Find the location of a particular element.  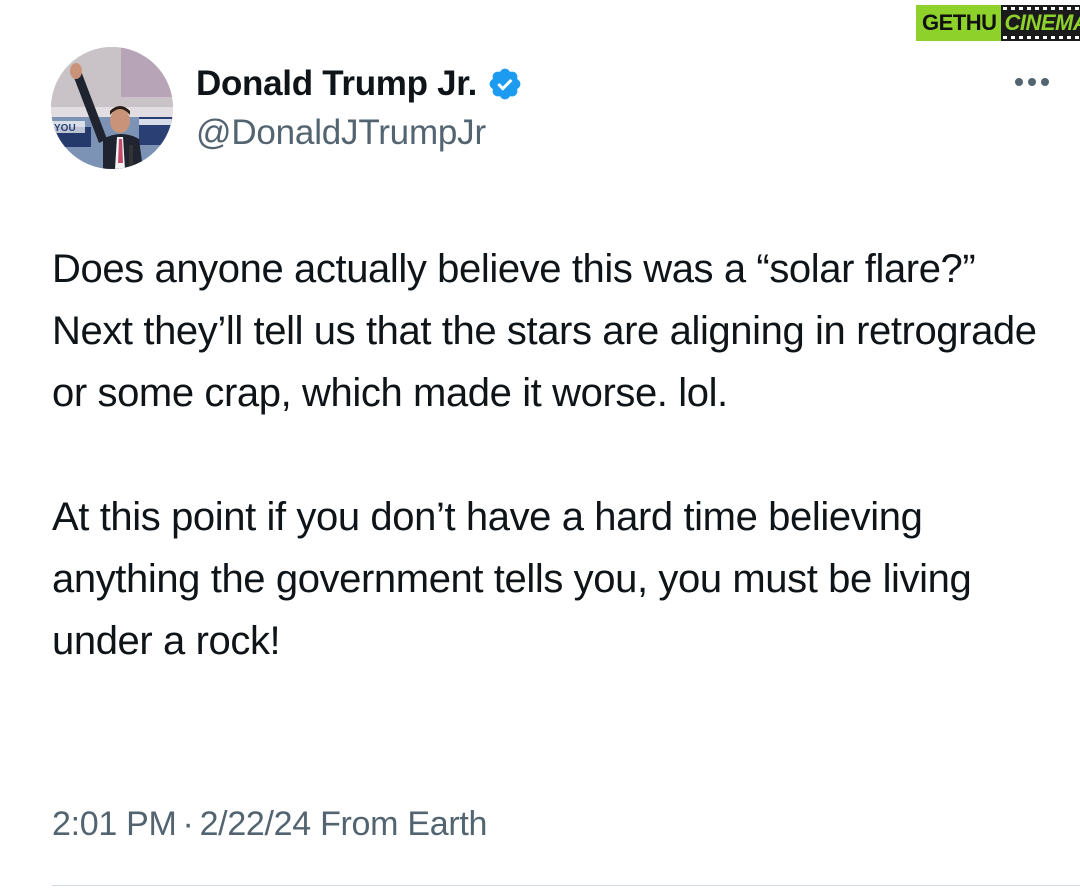

watermark-right-text: CINEMA is located at coordinates (1040, 23).